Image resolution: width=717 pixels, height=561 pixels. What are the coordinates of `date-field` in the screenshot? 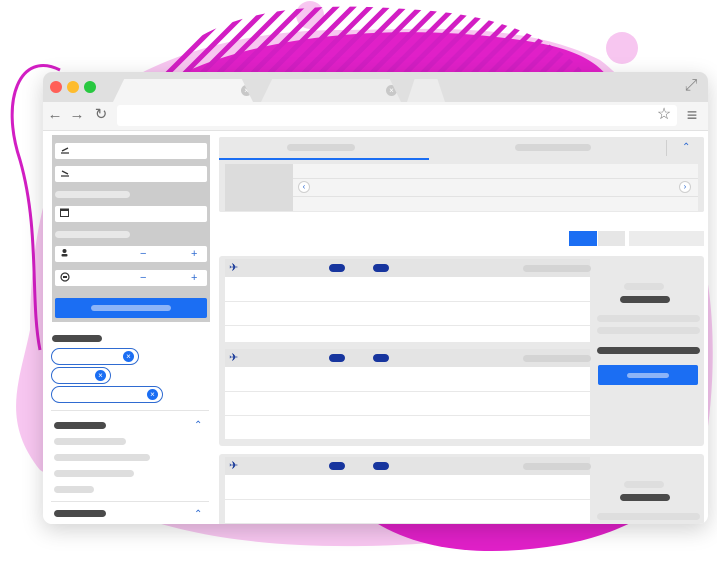 It's located at (131, 214).